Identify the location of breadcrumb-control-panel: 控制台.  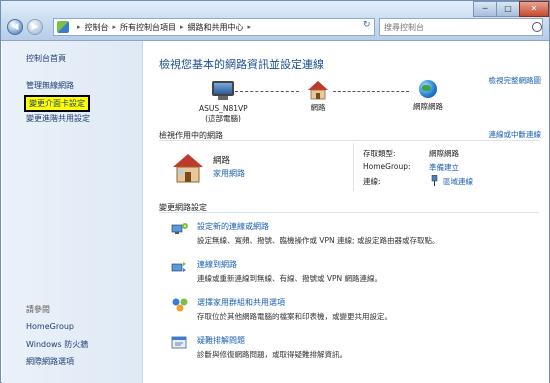
(97, 27).